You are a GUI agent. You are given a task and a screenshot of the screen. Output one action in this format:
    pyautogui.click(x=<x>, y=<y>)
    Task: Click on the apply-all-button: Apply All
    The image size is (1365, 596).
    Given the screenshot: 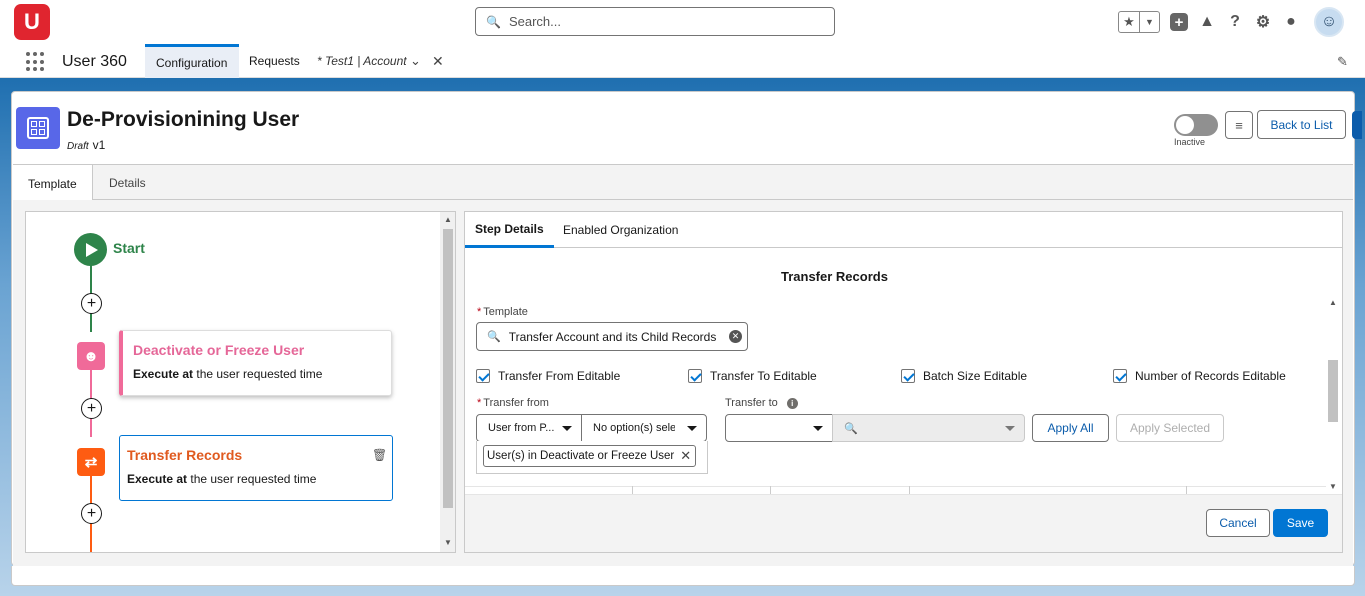 What is the action you would take?
    pyautogui.click(x=1070, y=428)
    